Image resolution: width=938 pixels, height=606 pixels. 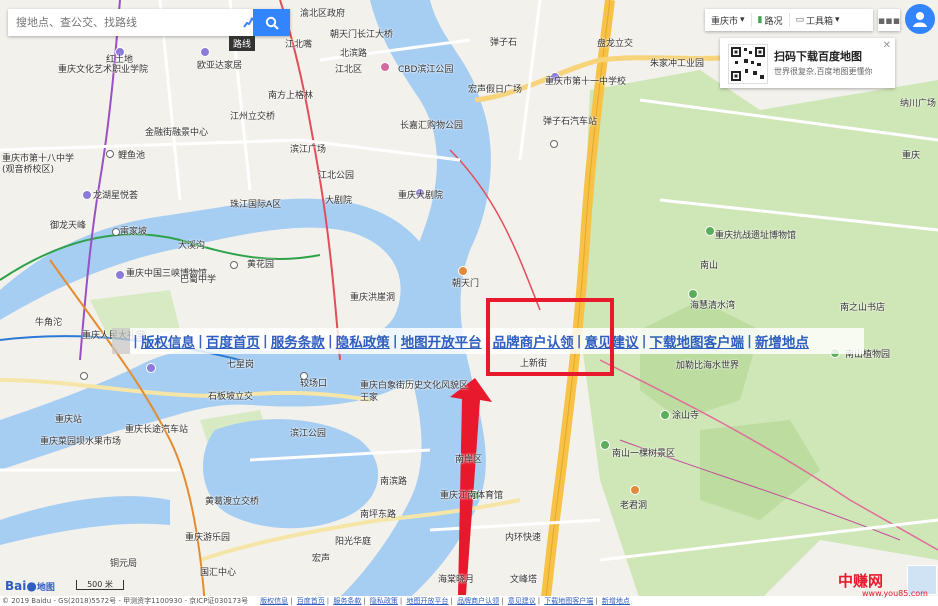 I want to click on tools-button: ▭ 工具箱 ▾, so click(x=818, y=20).